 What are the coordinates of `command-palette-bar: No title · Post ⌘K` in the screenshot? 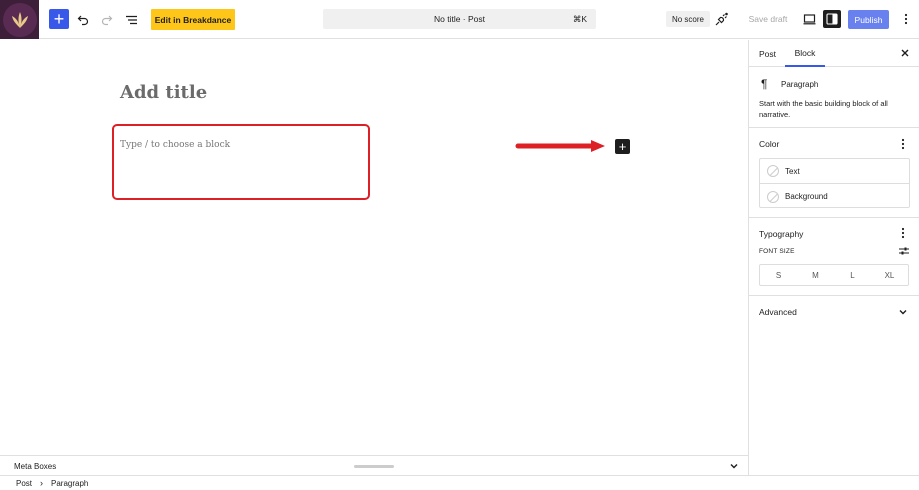 It's located at (459, 19).